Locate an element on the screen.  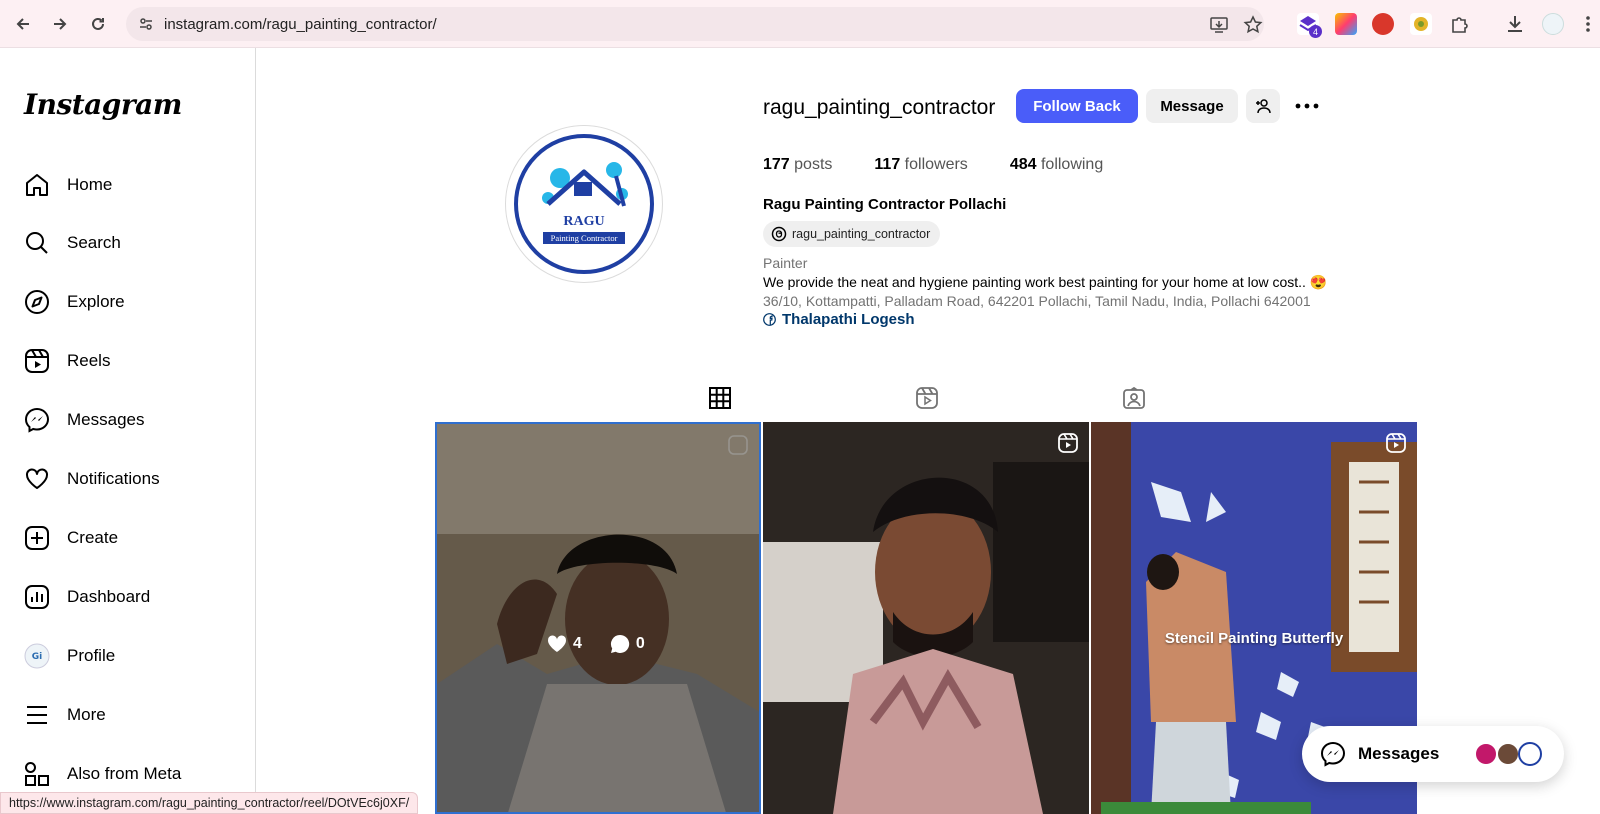
profile-stats: 177 posts 117 followers 484 following is located at coordinates (954, 165).